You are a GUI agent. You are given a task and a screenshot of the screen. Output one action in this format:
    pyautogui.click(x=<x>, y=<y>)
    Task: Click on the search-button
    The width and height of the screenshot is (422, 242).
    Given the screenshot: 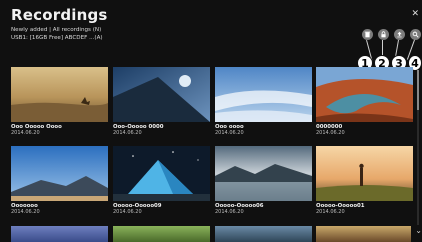 What is the action you would take?
    pyautogui.click(x=415, y=34)
    